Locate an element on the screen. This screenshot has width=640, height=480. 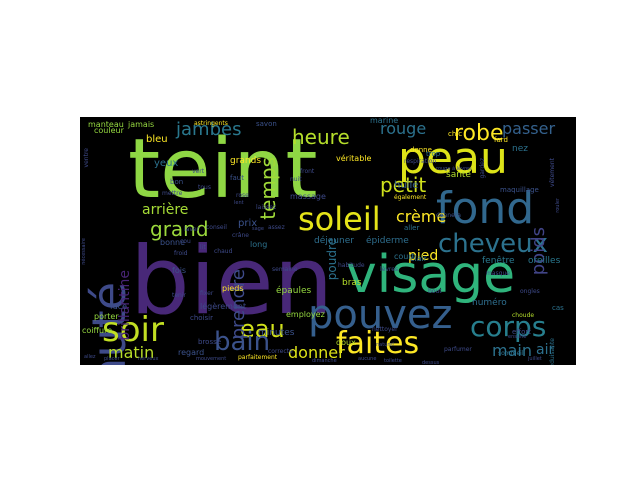
cloud-word: savon is located at coordinates (266, 124).